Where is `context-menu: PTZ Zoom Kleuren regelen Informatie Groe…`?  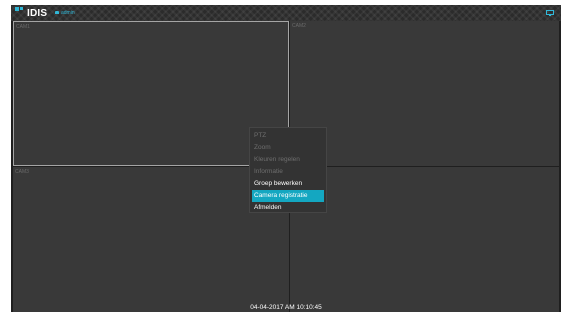 context-menu: PTZ Zoom Kleuren regelen Informatie Groe… is located at coordinates (288, 170).